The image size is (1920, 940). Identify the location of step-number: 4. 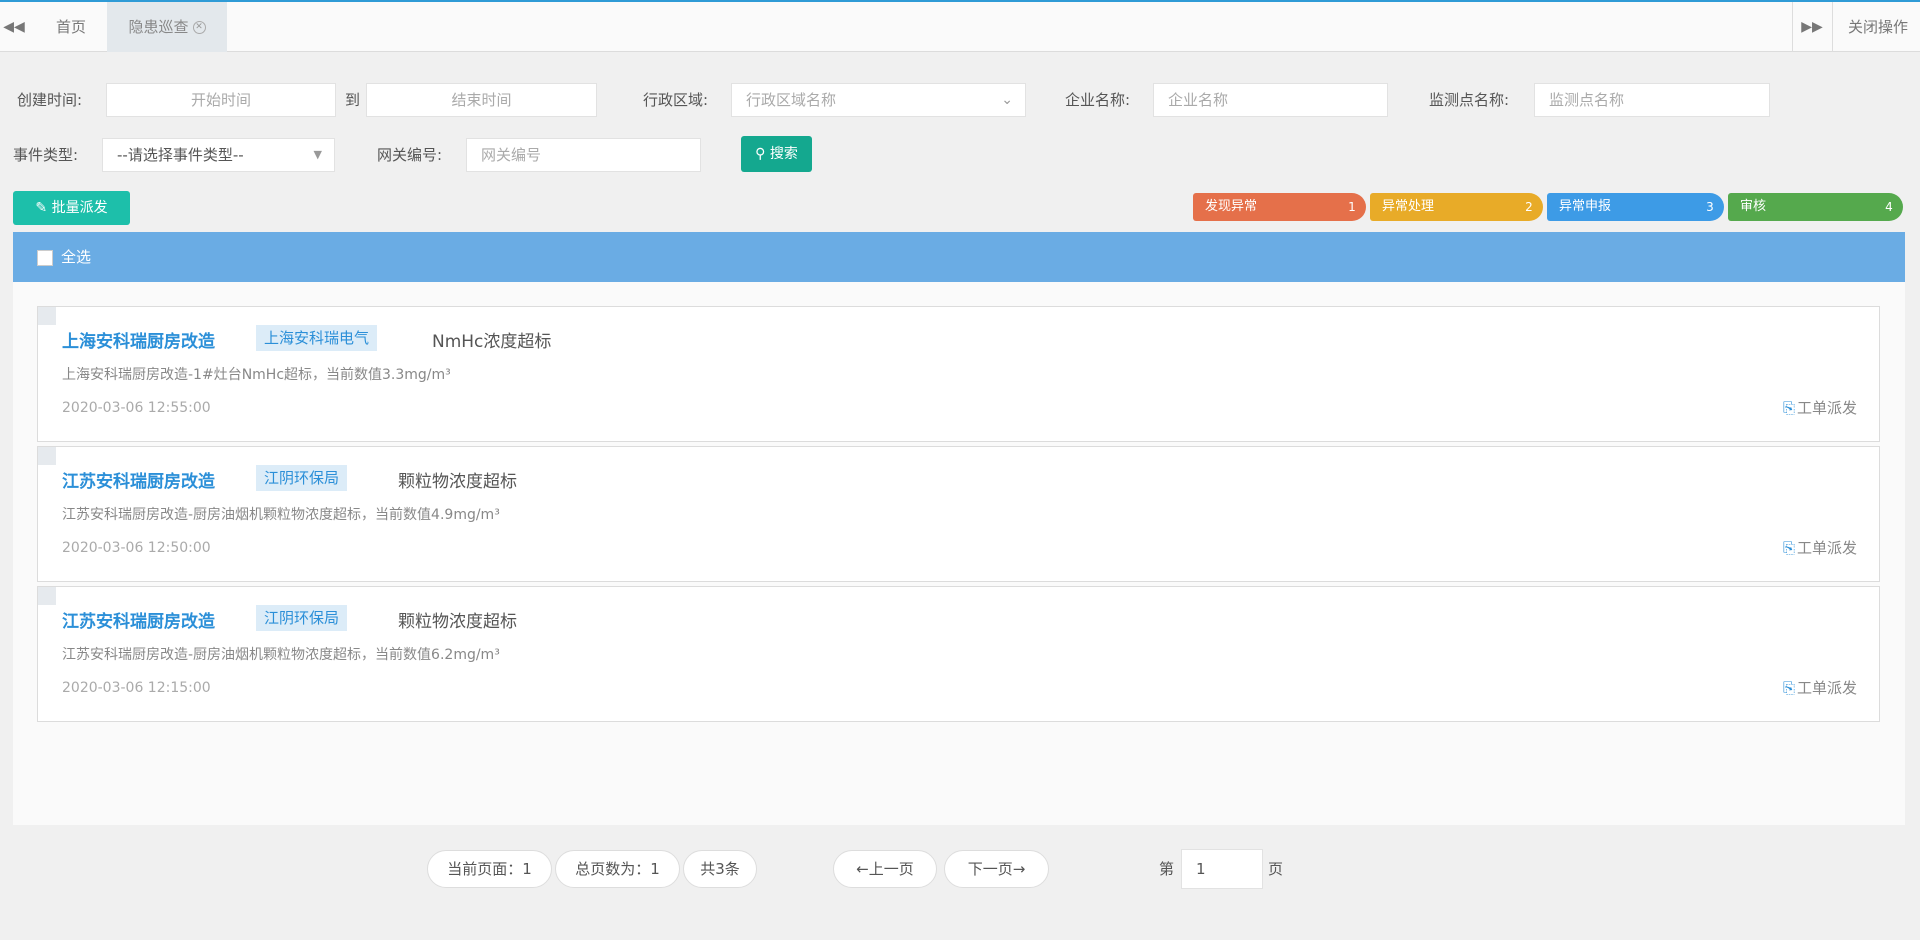
(1889, 207).